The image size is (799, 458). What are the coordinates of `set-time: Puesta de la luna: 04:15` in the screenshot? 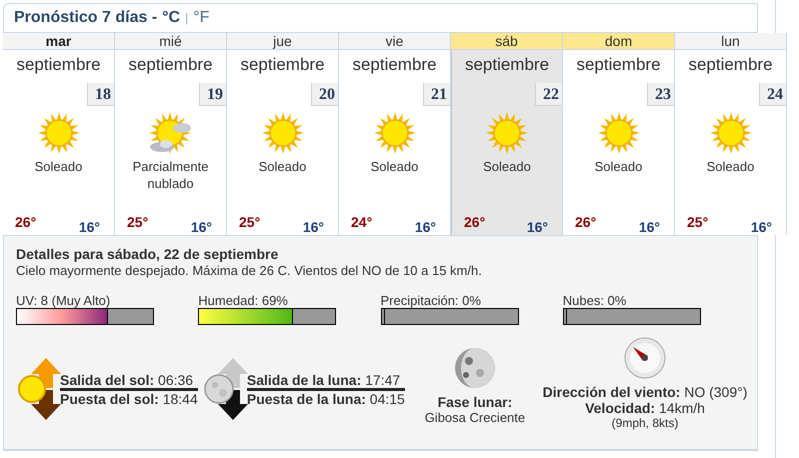 It's located at (325, 398).